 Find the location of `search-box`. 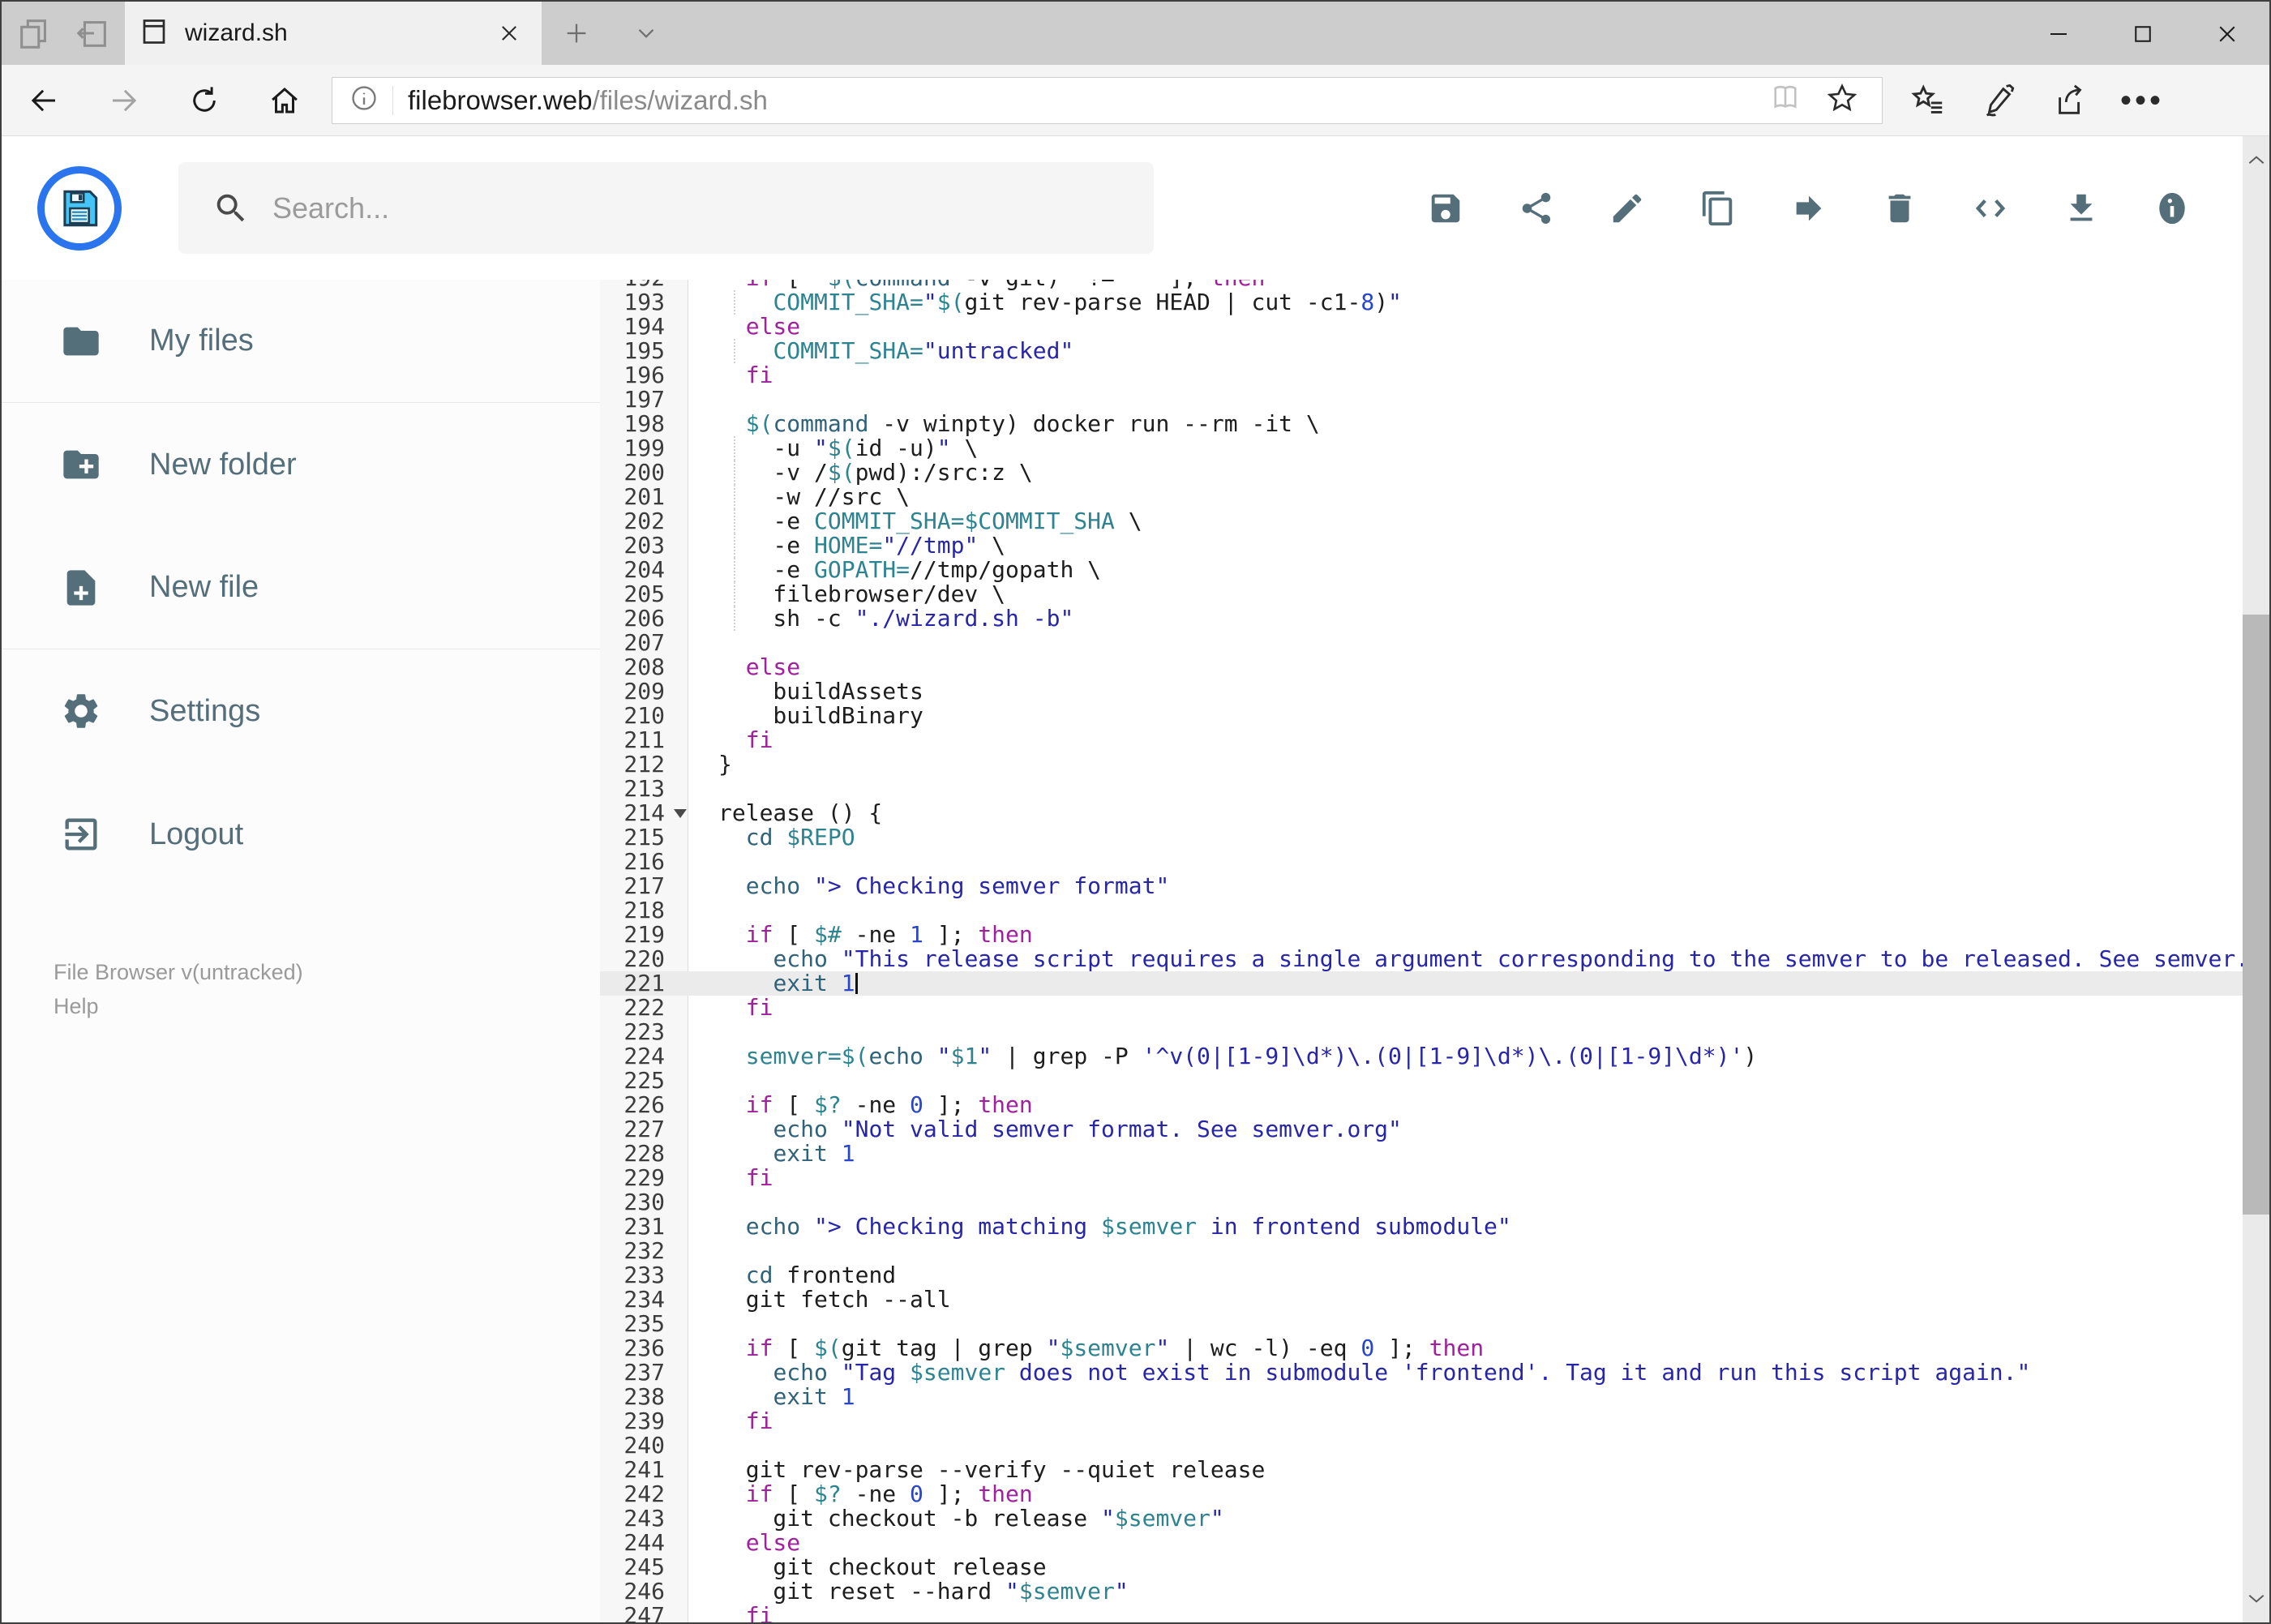

search-box is located at coordinates (666, 208).